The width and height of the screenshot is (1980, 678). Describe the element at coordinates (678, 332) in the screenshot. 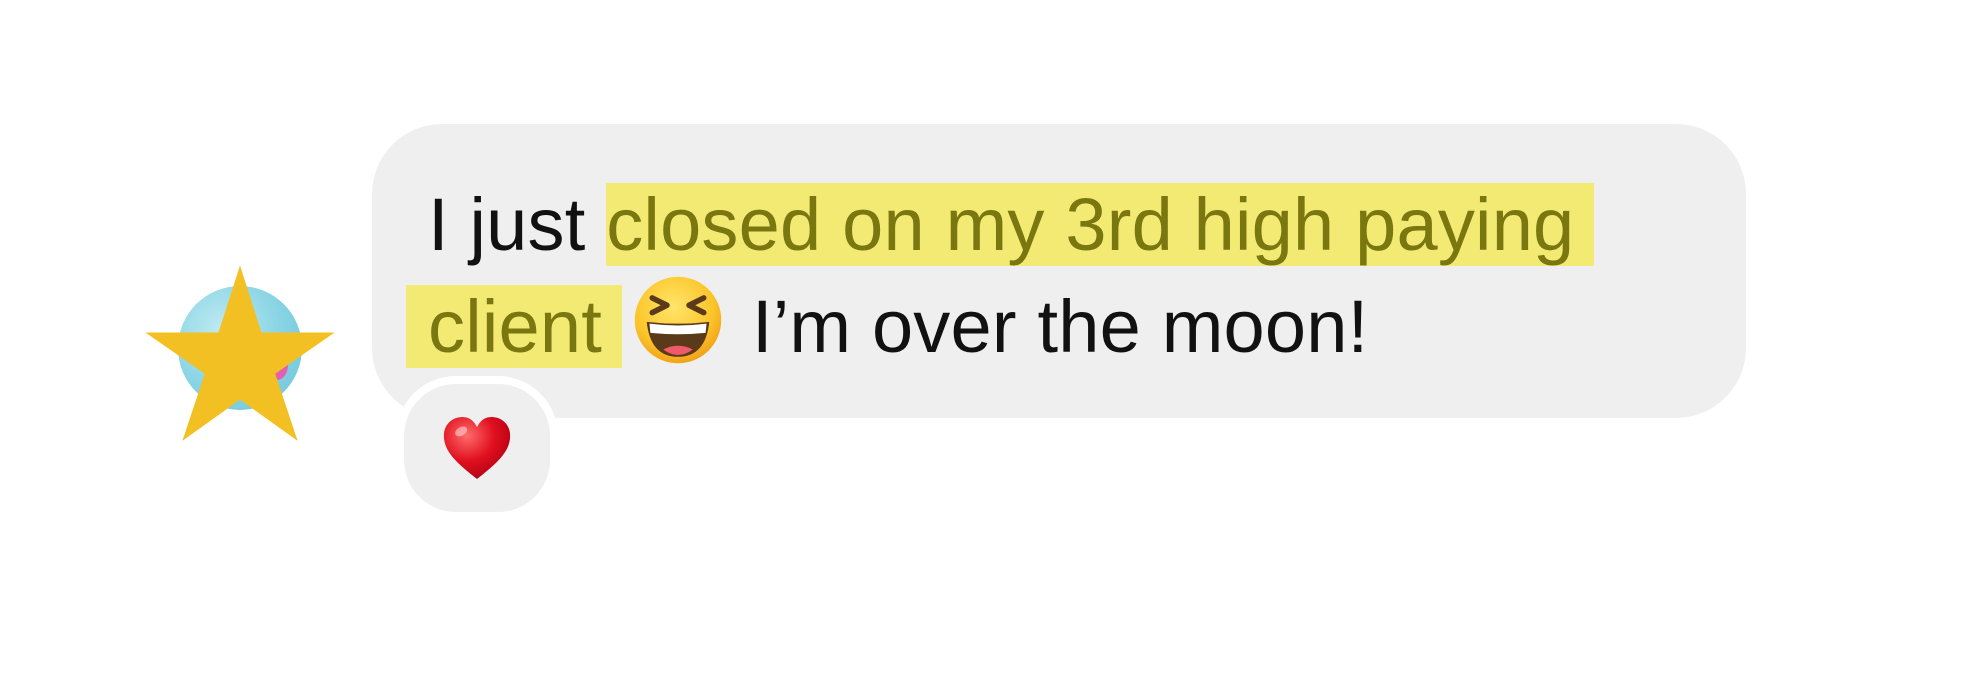

I see `grinning-squinting-face-icon` at that location.